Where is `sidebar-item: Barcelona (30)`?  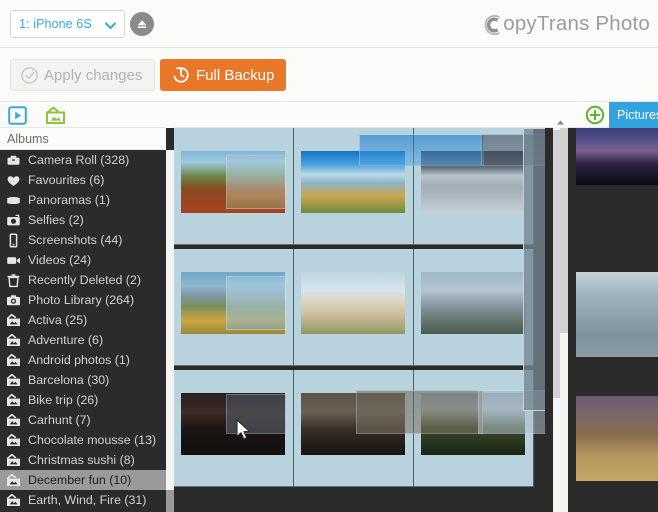
sidebar-item: Barcelona (30) is located at coordinates (83, 380).